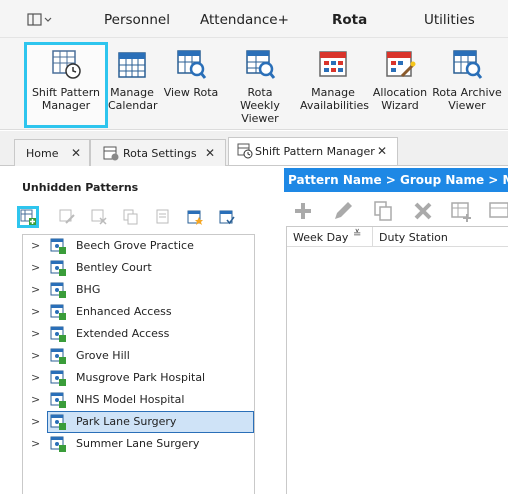 Image resolution: width=508 pixels, height=494 pixels. Describe the element at coordinates (396, 211) in the screenshot. I see `detail-toolbar` at that location.